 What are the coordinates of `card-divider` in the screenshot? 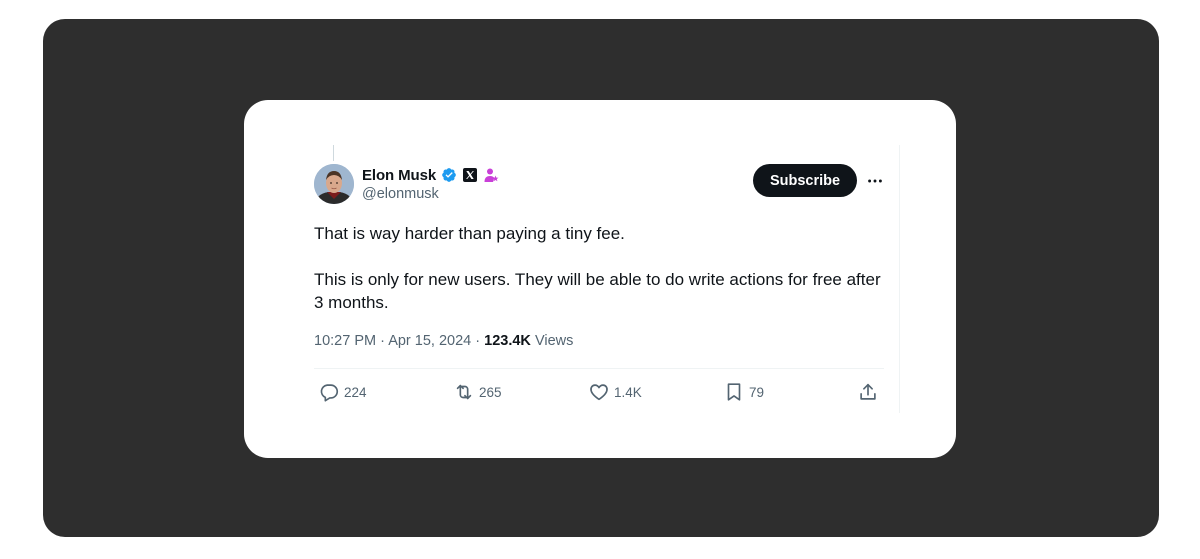 It's located at (899, 279).